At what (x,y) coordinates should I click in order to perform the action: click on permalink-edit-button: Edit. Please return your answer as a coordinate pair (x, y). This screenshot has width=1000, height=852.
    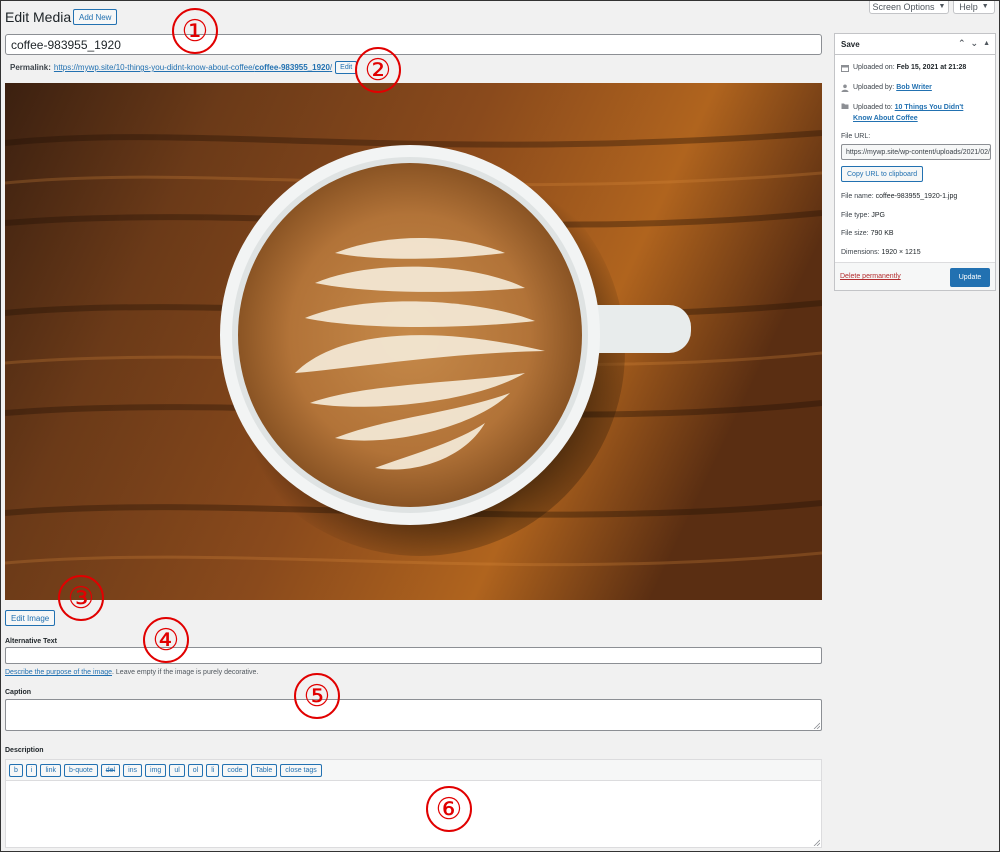
    Looking at the image, I should click on (346, 67).